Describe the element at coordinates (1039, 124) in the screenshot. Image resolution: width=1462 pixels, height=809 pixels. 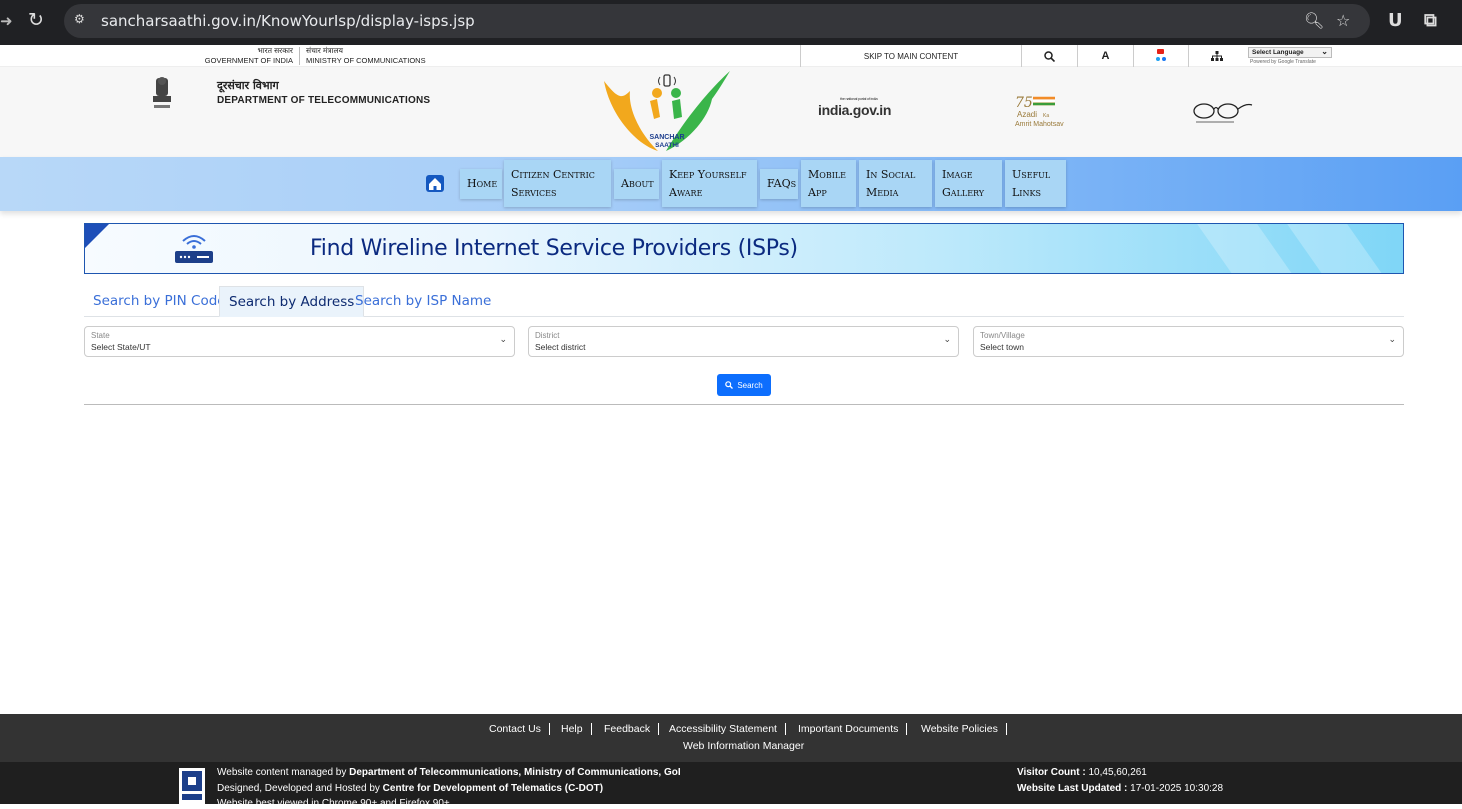
I see `amrit-mahotsav-word: Amrit Mahotsav` at that location.